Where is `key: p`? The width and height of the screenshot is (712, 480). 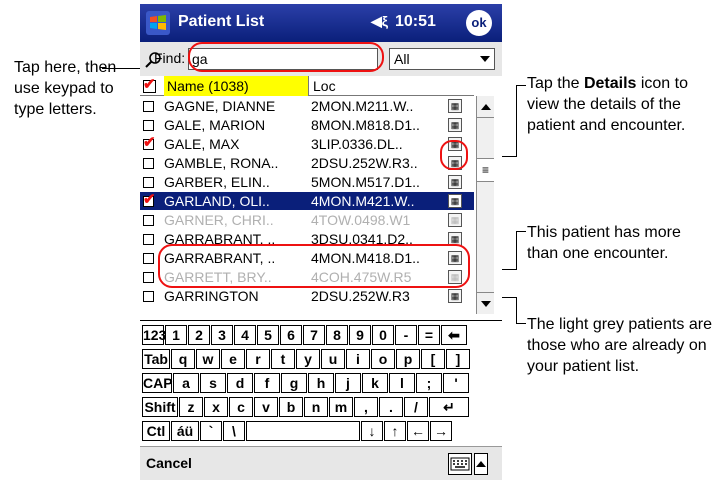
key: p is located at coordinates (408, 359).